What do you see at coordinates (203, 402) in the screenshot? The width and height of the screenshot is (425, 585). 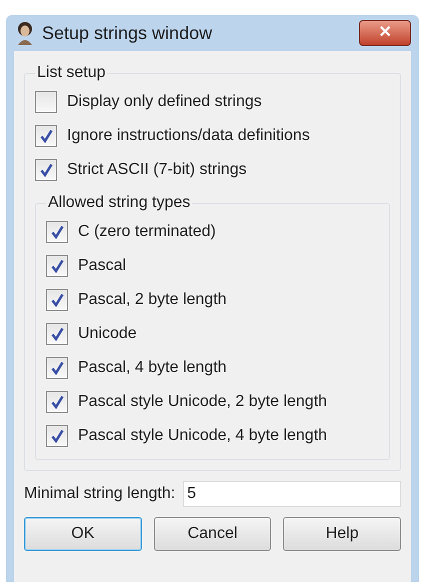 I see `checkbox-label: Pascal style Unicode, 2 byte length` at bounding box center [203, 402].